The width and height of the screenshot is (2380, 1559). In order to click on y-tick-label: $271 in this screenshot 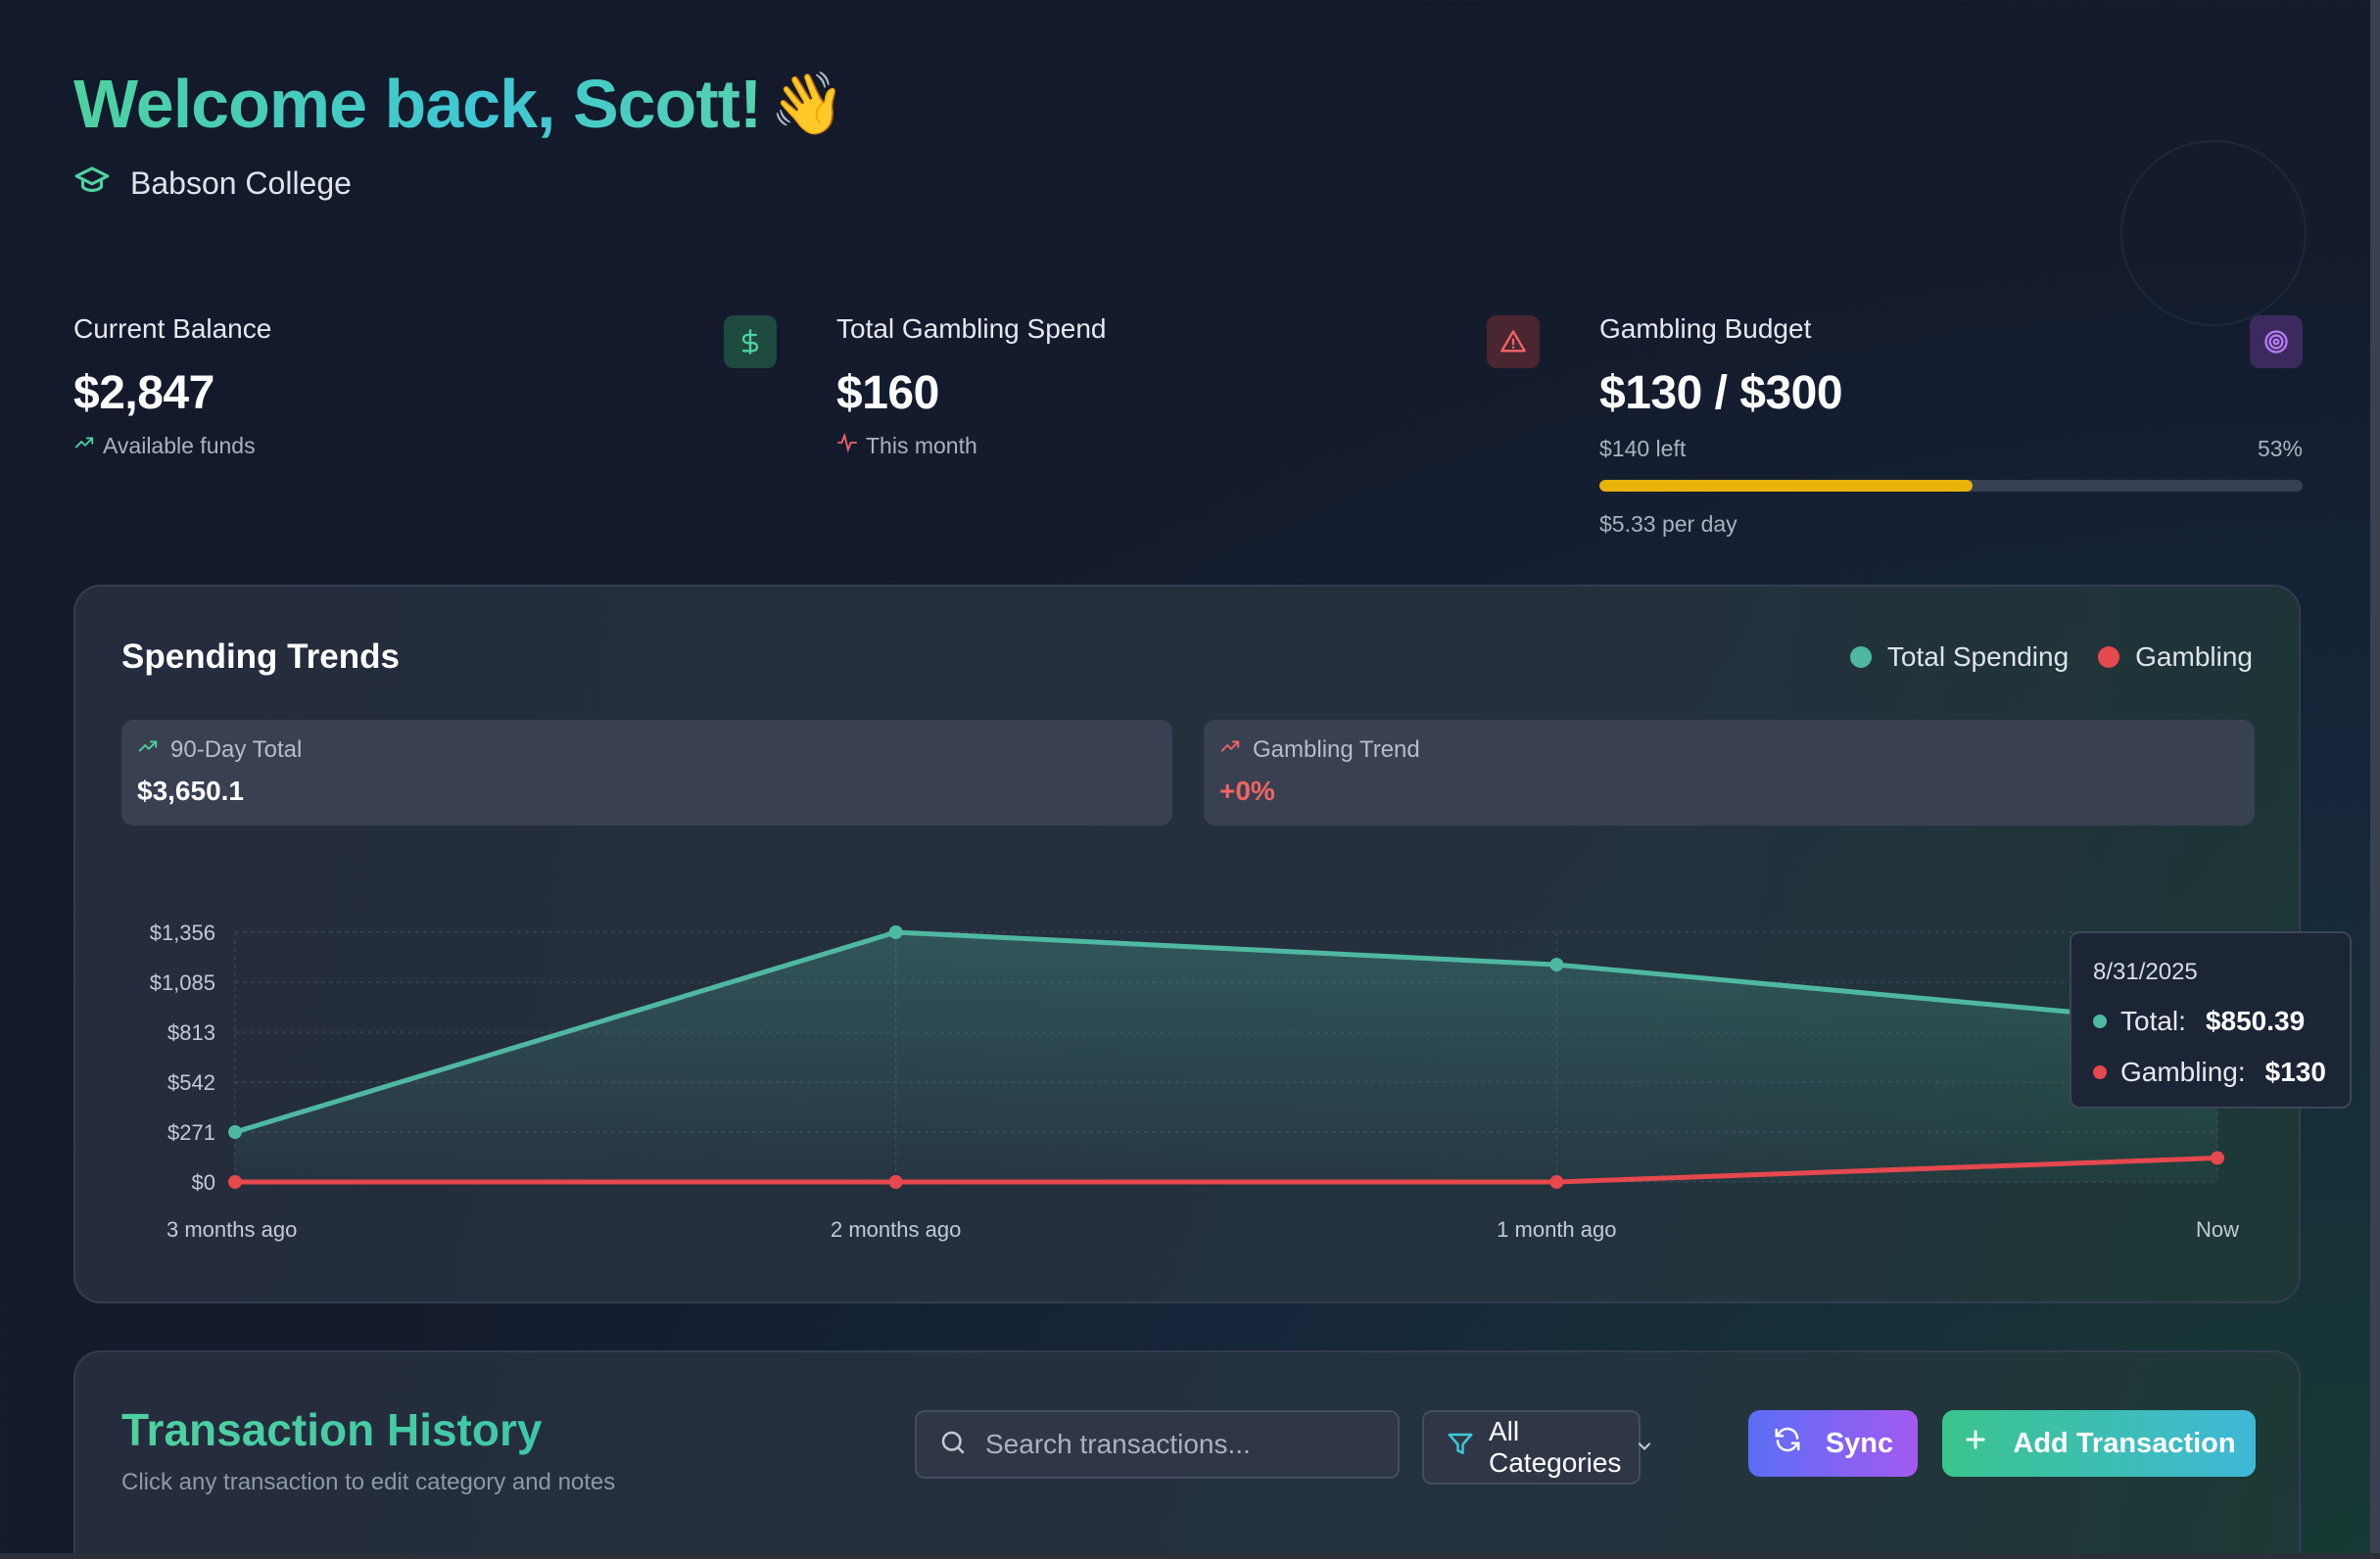, I will do `click(191, 1132)`.